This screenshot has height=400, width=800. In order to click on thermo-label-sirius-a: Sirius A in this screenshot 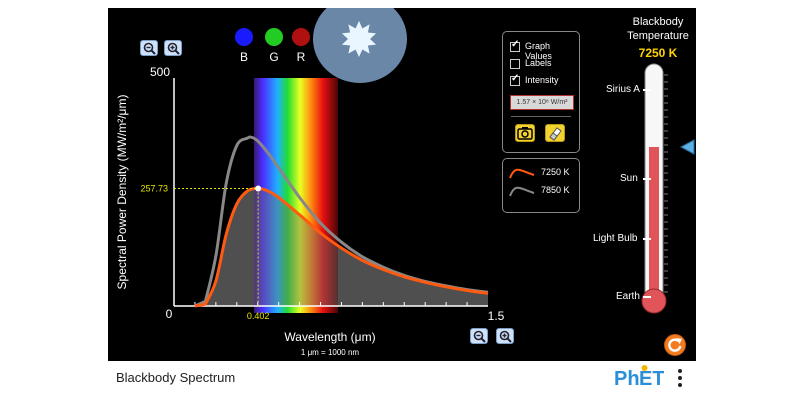, I will do `click(623, 89)`.